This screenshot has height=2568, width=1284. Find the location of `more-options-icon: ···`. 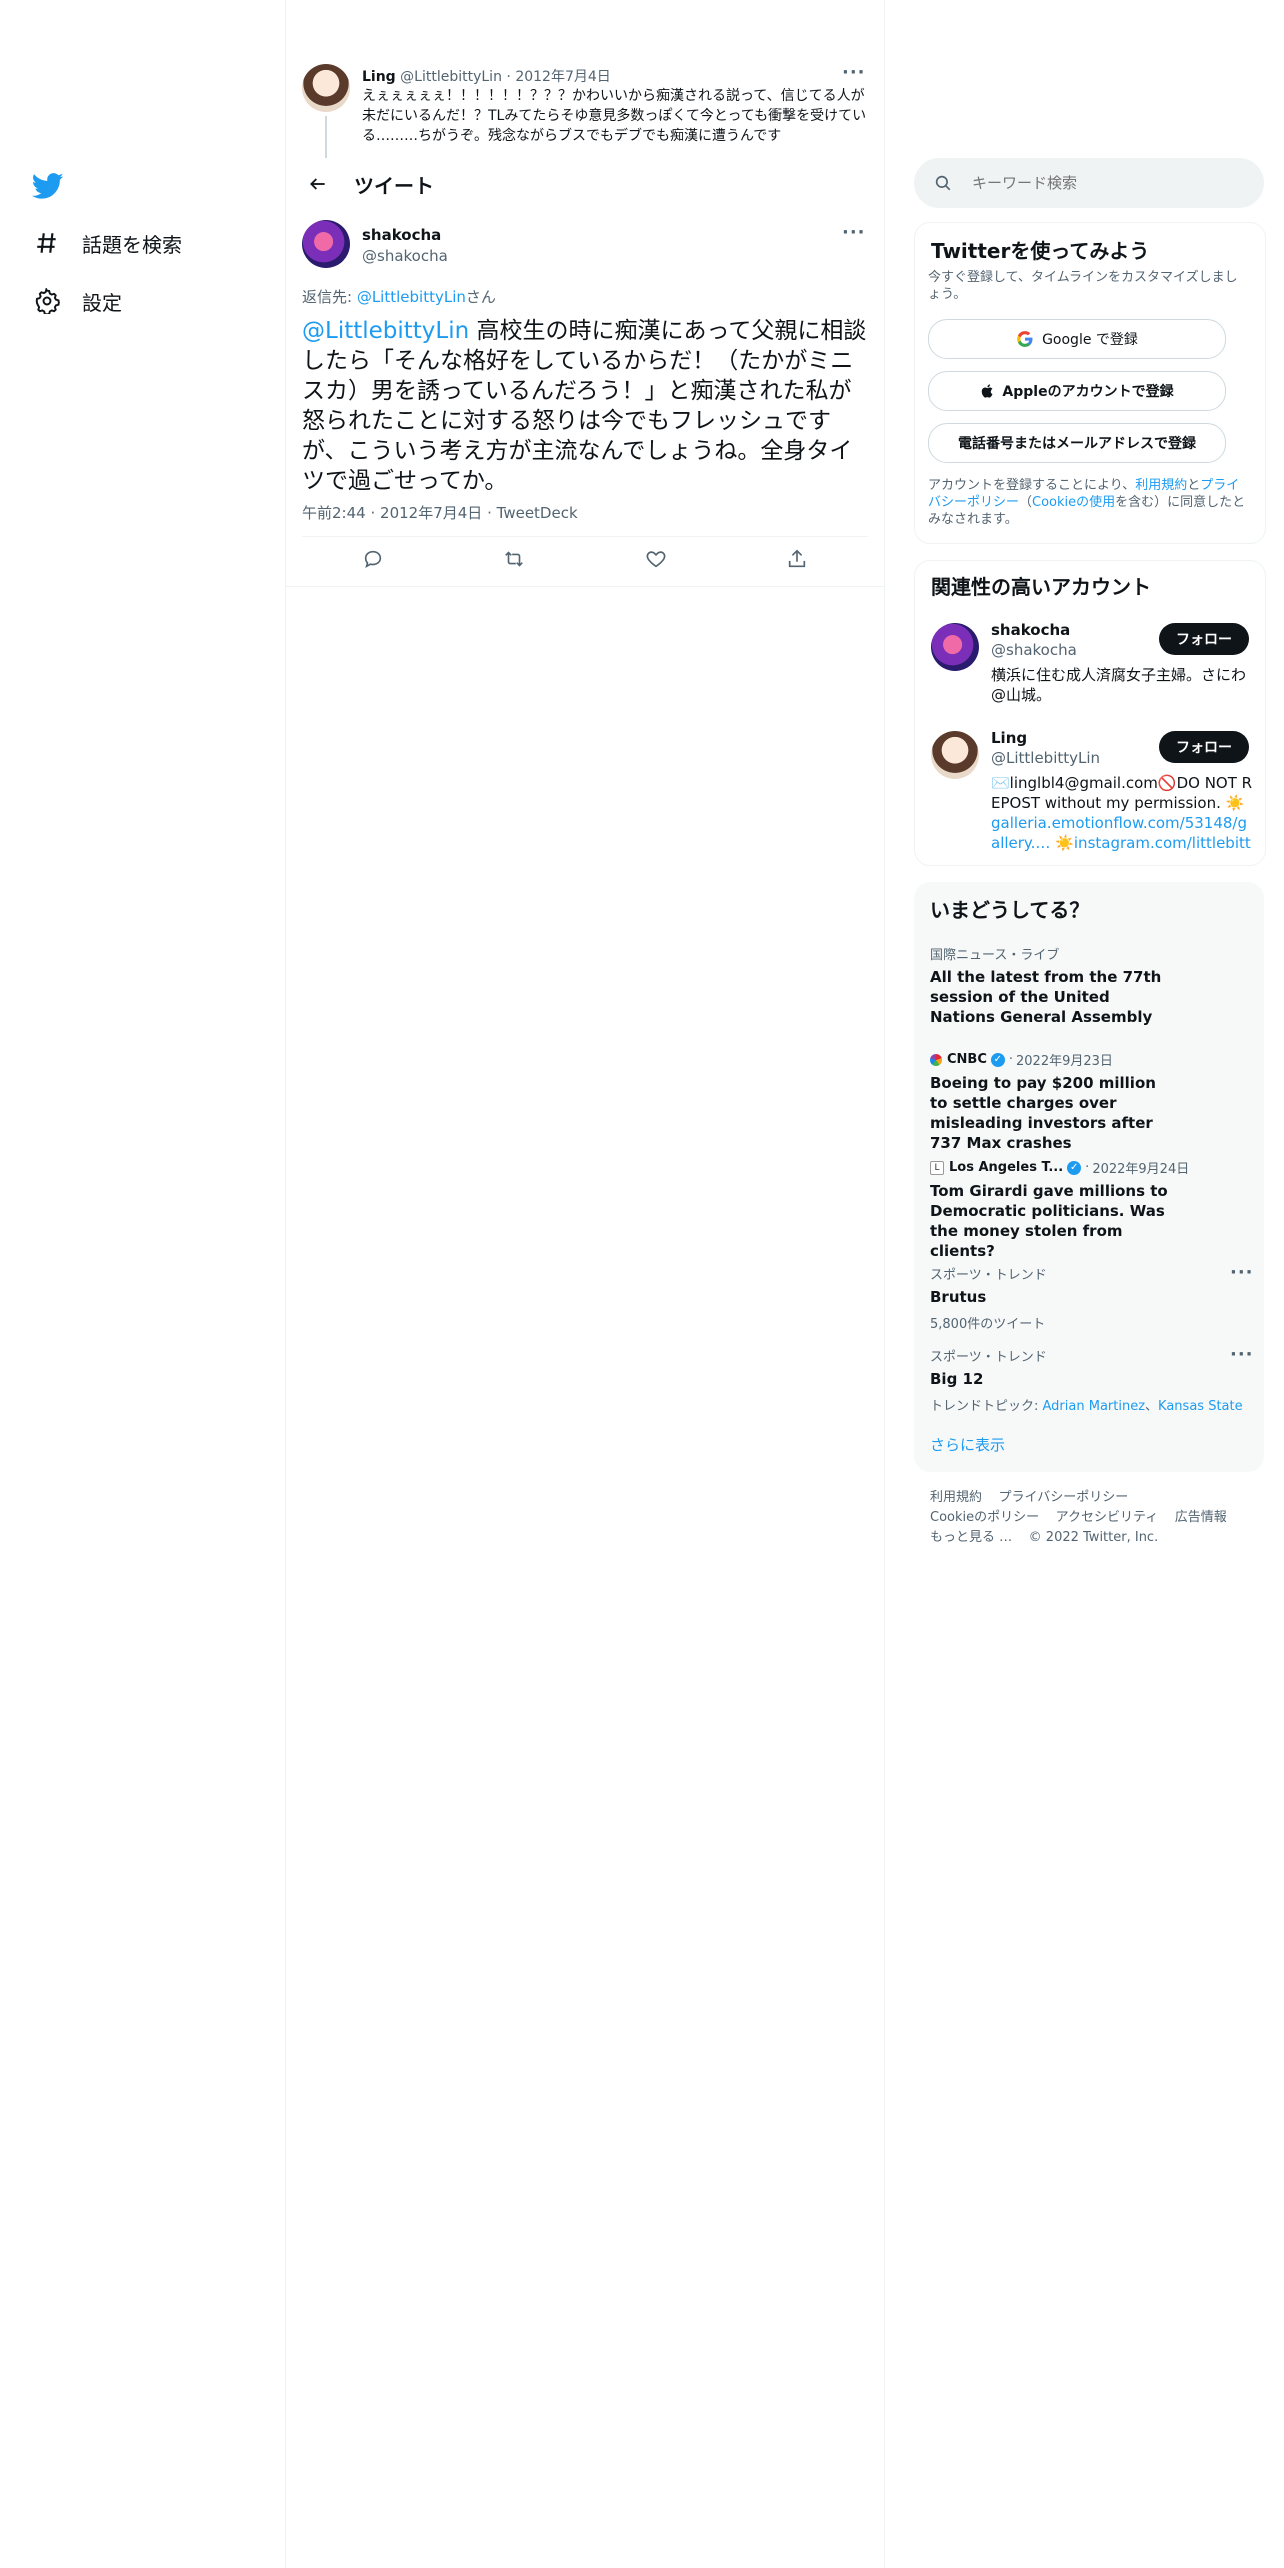

more-options-icon: ··· is located at coordinates (854, 72).